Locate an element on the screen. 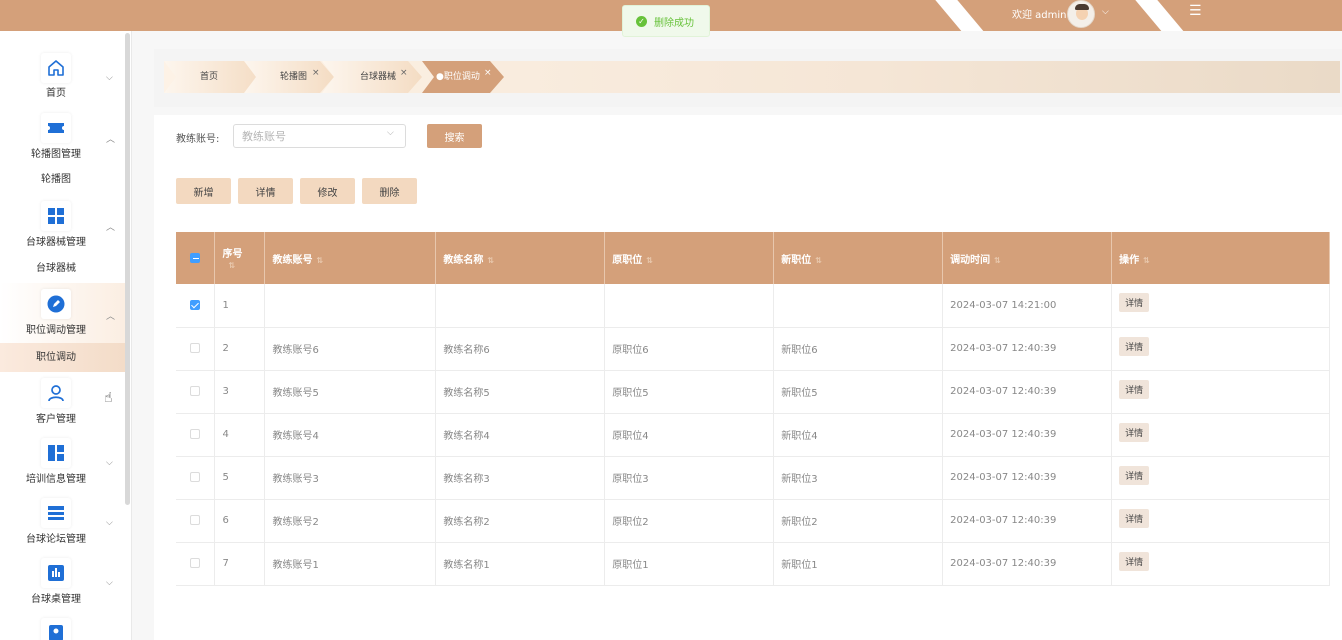 This screenshot has height=640, width=1342. sidebar-scrollbar is located at coordinates (127, 269).